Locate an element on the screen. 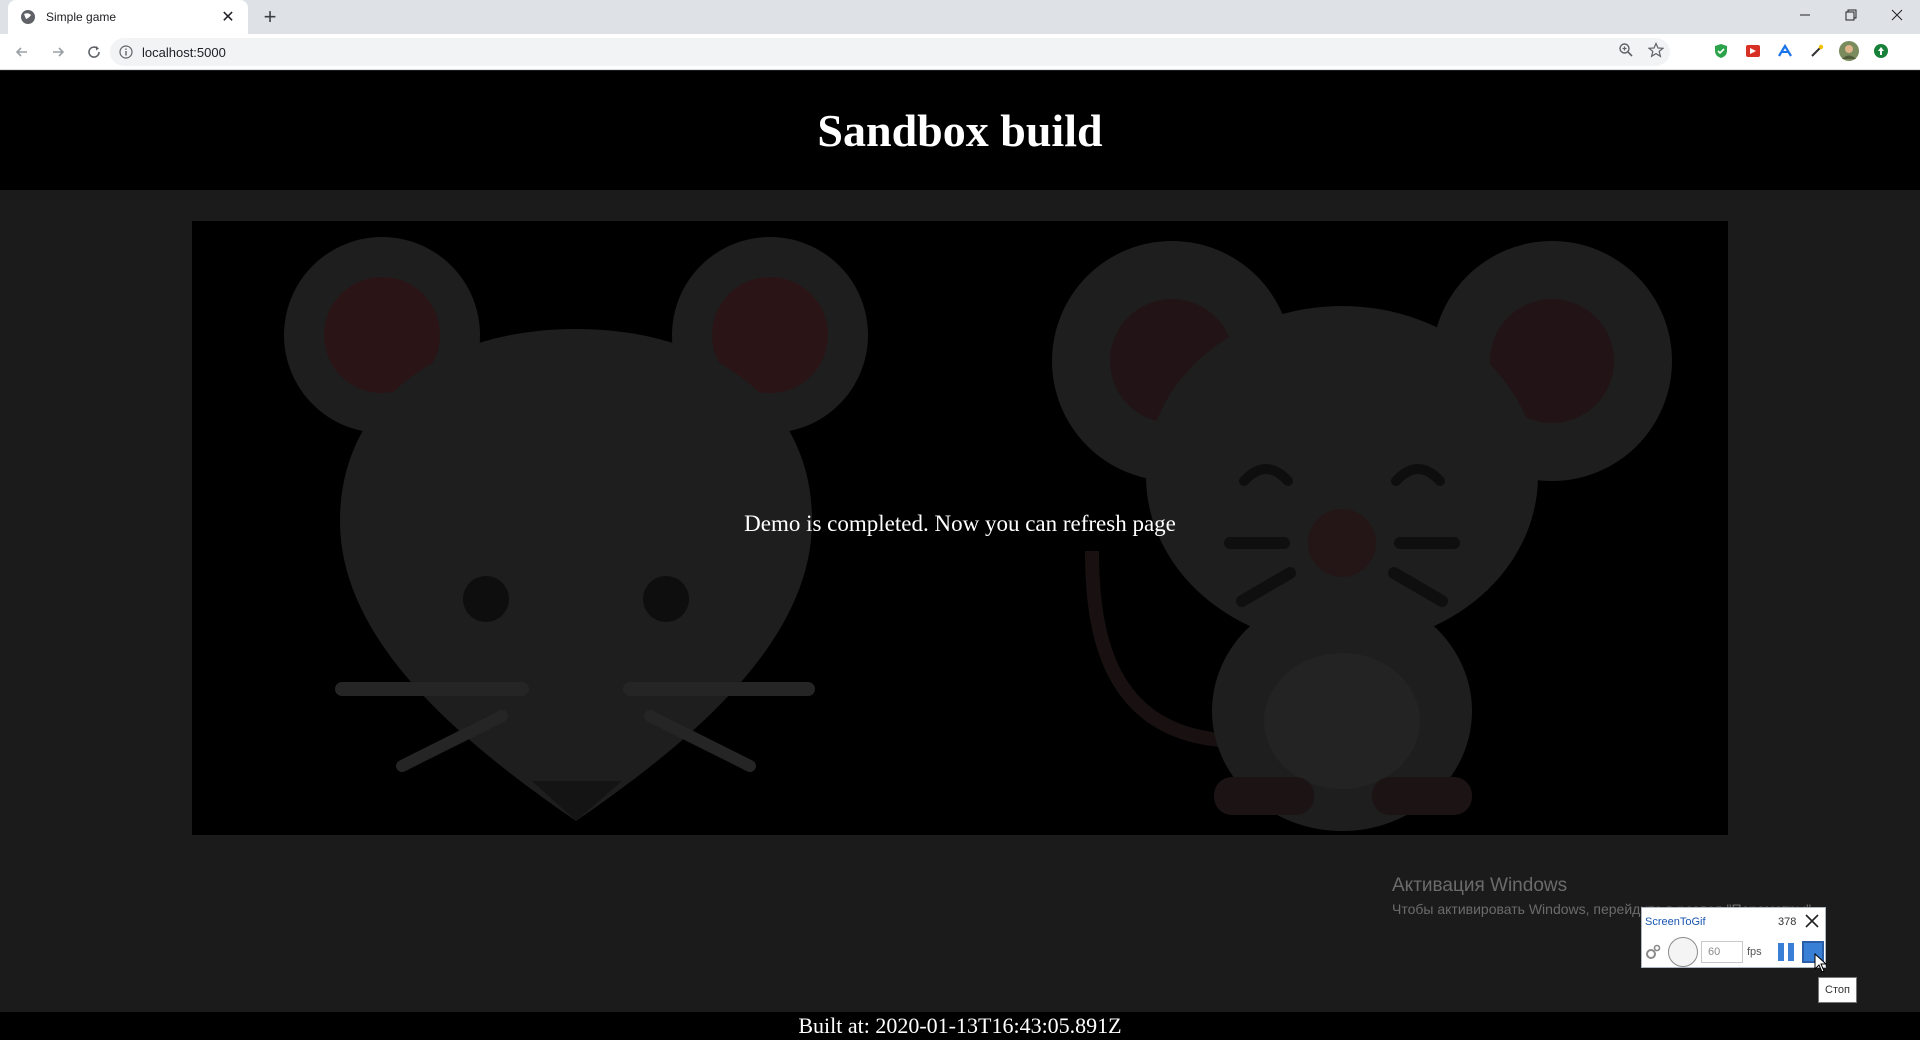 This screenshot has height=1040, width=1920. minimize-button is located at coordinates (1805, 15).